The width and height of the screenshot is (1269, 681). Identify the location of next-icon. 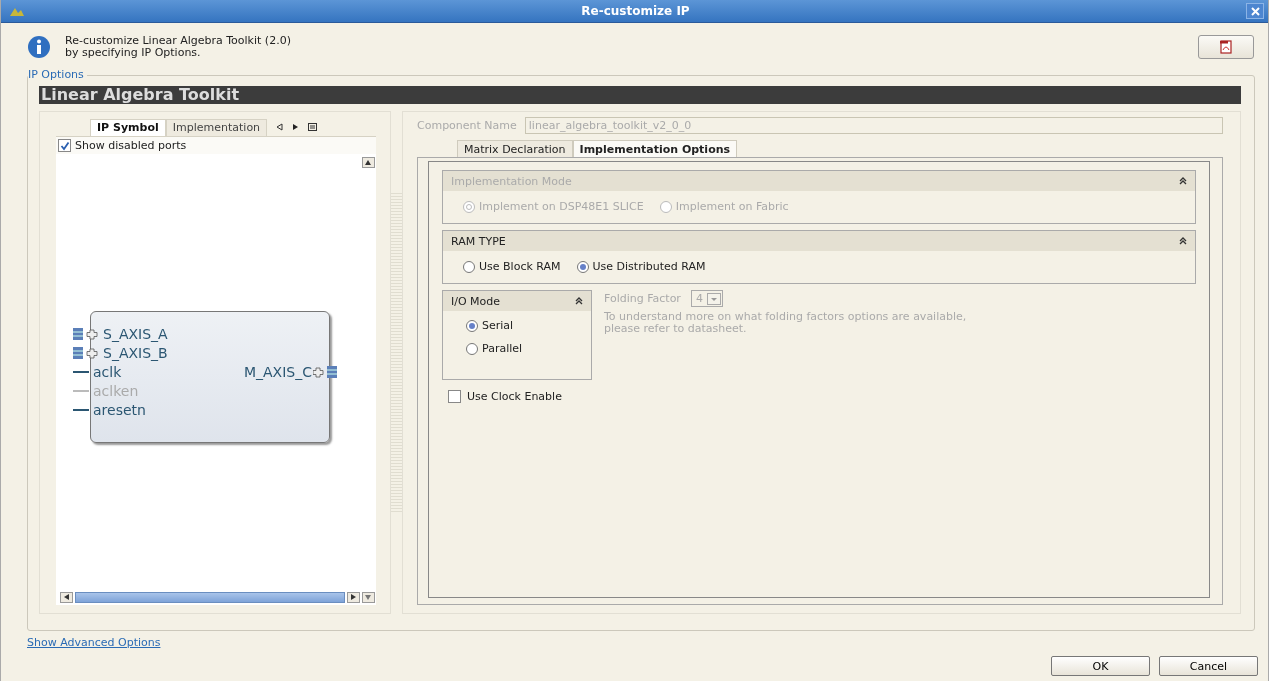
(296, 127).